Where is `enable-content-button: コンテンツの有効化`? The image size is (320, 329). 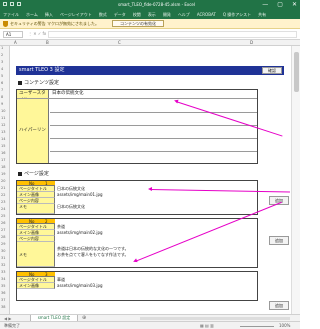
enable-content-button: コンテンツの有効化 is located at coordinates (138, 23).